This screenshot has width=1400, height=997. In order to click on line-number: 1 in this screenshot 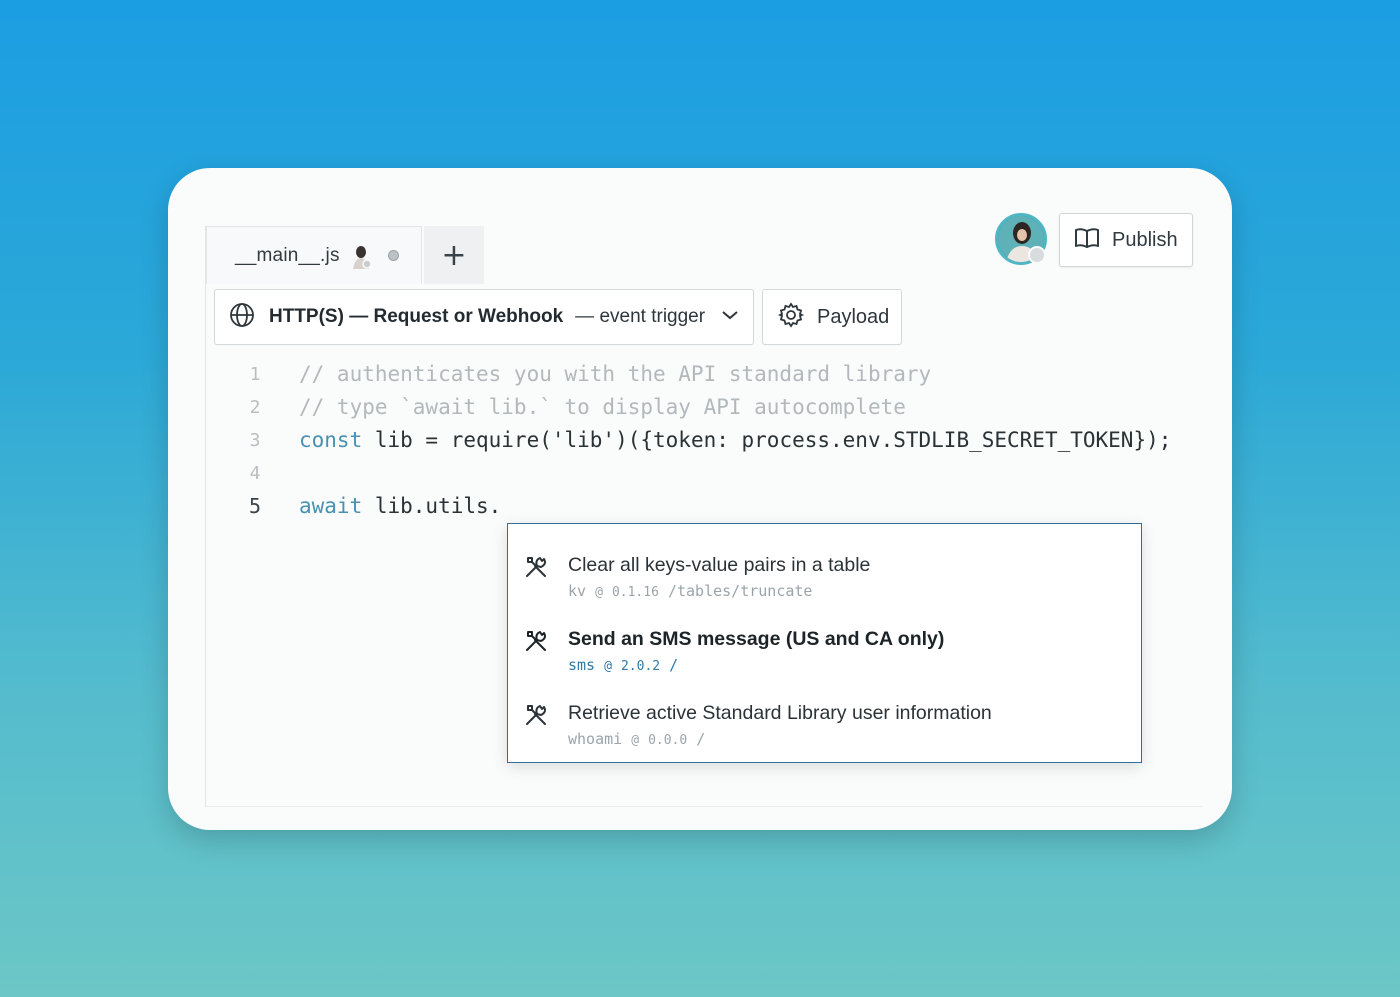, I will do `click(255, 374)`.